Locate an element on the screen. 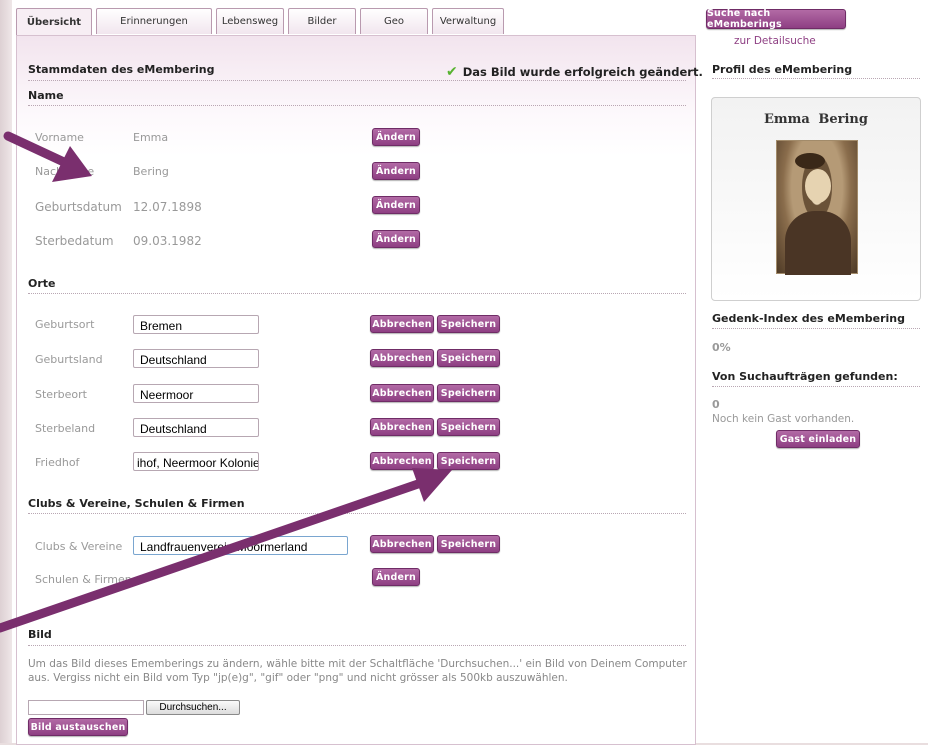 This screenshot has height=745, width=928. profile-card: Emma Bering is located at coordinates (816, 199).